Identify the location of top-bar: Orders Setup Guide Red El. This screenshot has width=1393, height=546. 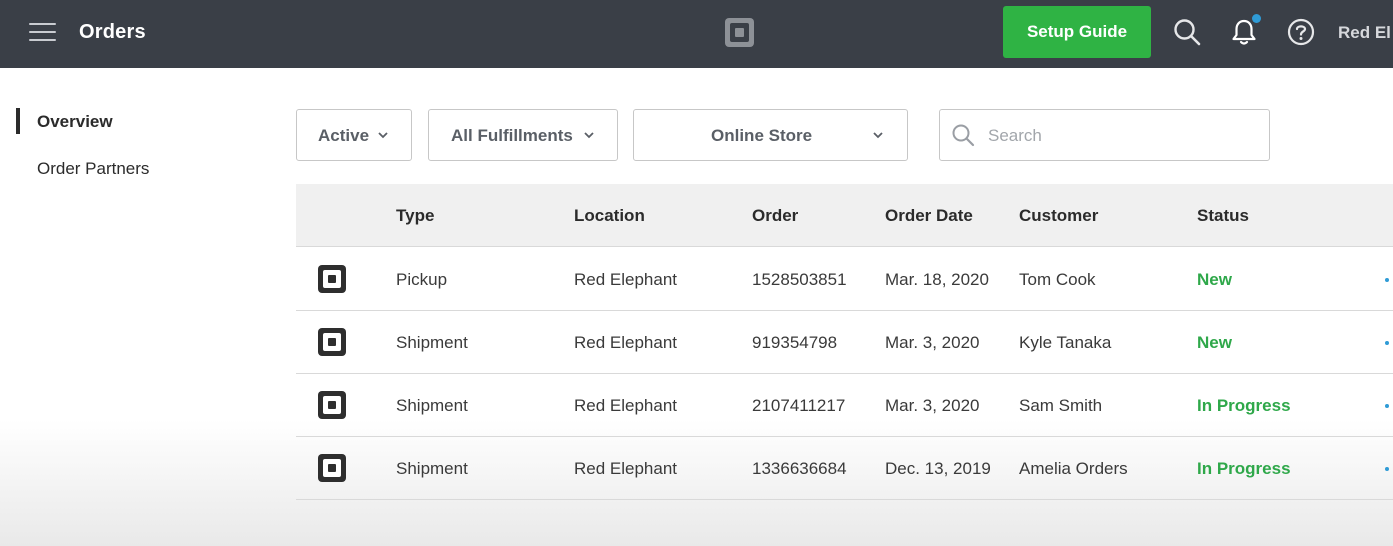
(696, 34).